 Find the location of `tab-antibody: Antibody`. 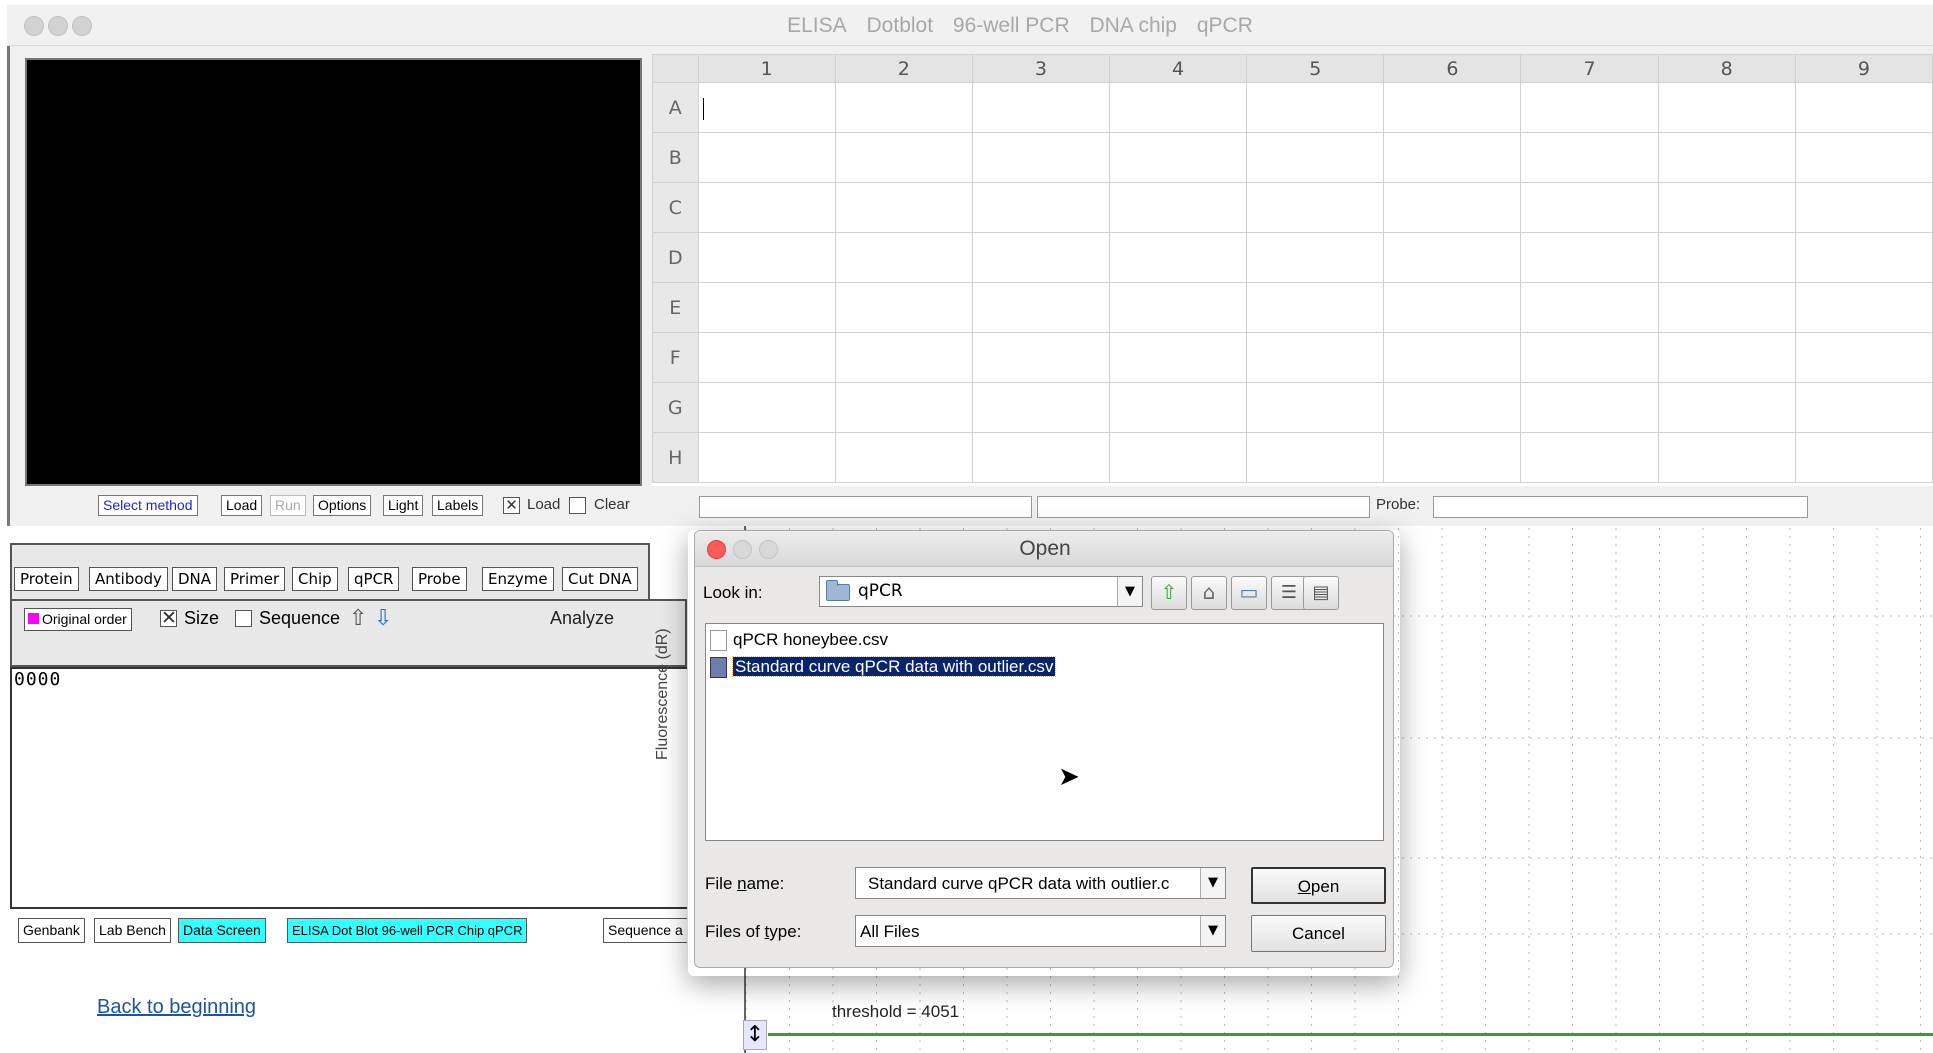

tab-antibody: Antibody is located at coordinates (128, 579).